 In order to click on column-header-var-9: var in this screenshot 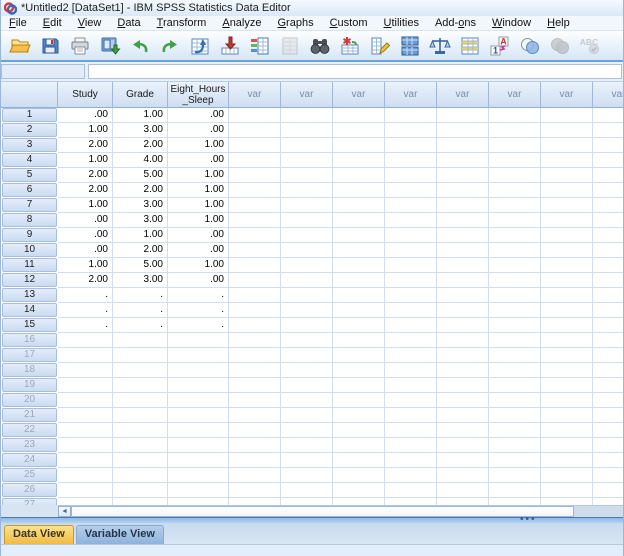, I will do `click(515, 95)`.